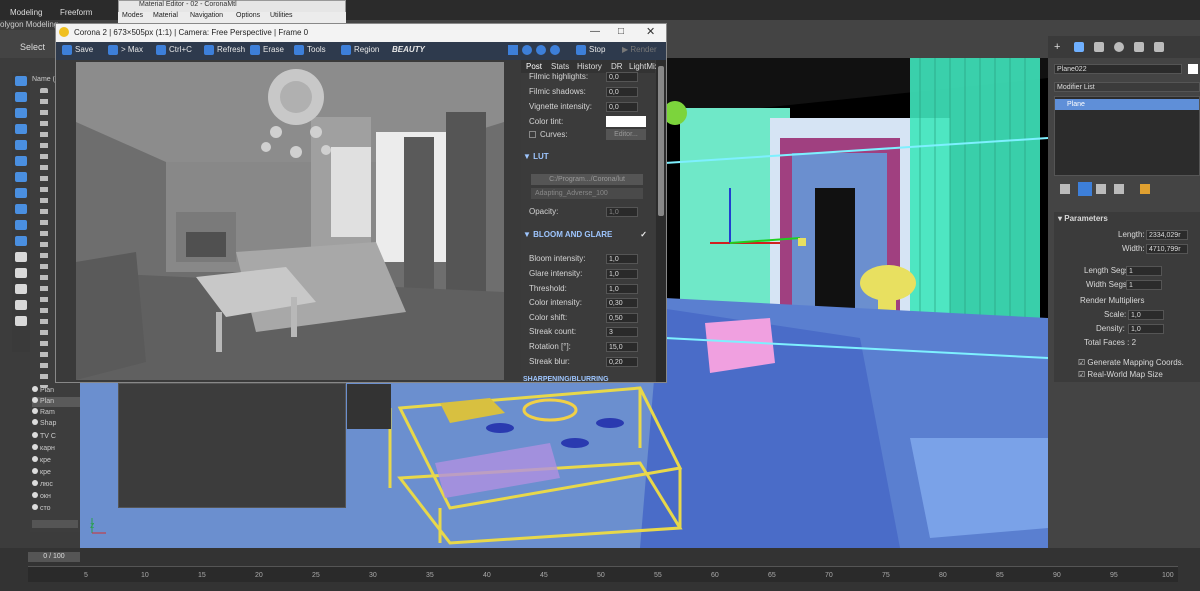 The width and height of the screenshot is (1200, 591). Describe the element at coordinates (21, 289) in the screenshot. I see `sort-icon` at that location.